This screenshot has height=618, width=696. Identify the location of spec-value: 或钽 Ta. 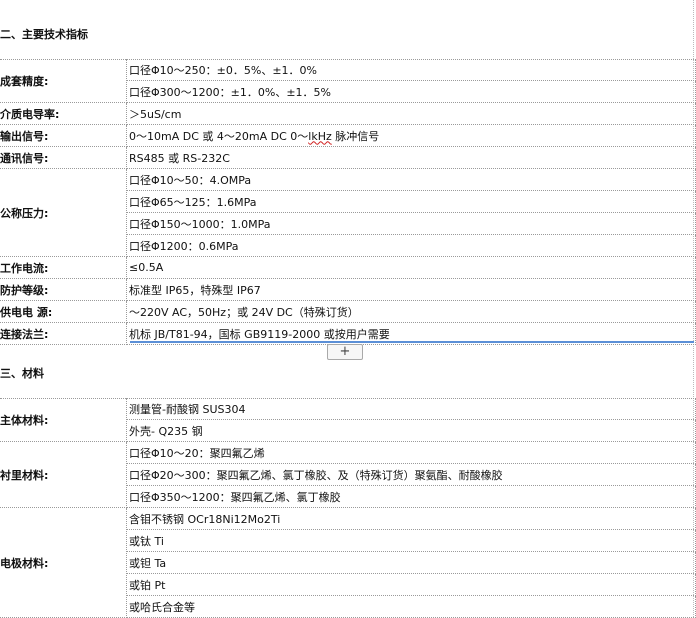
(411, 562).